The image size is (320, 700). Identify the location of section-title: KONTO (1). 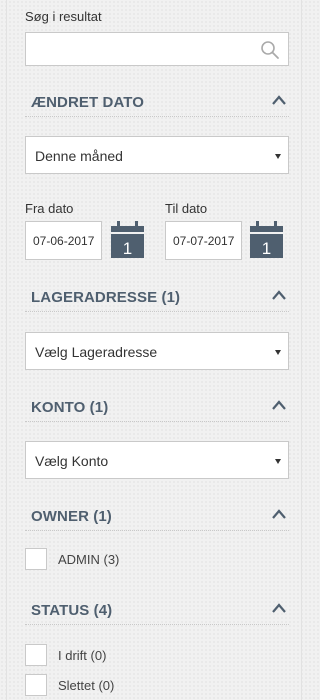
(70, 407).